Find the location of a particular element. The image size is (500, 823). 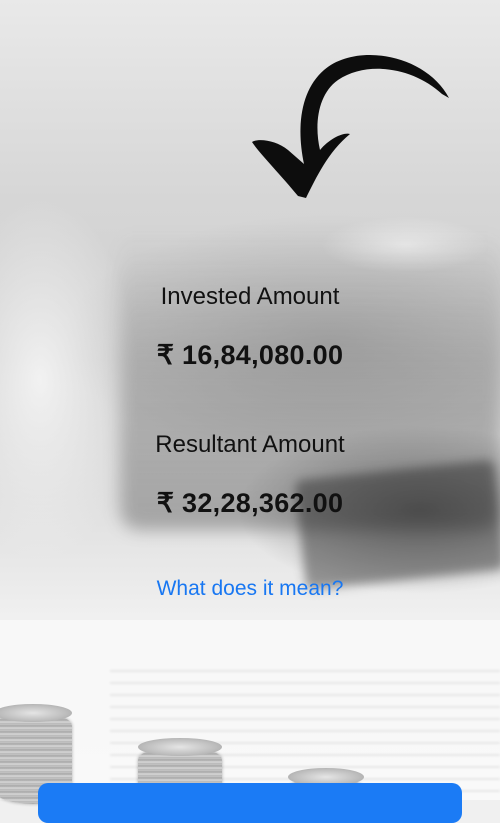

invested-amount-value: ₹ 16,84,080.00 is located at coordinates (250, 355).